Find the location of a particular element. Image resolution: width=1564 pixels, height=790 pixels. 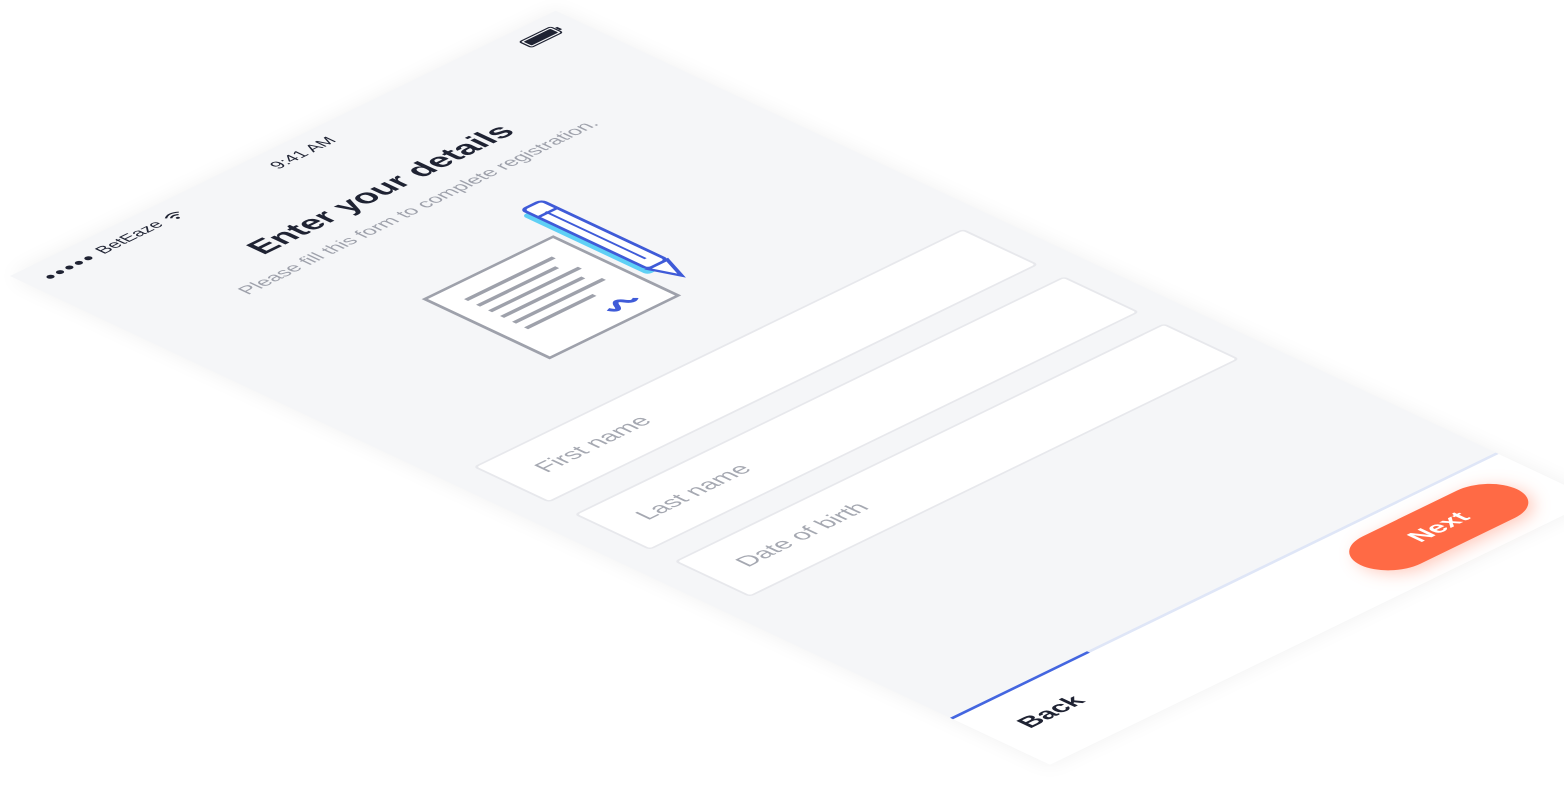

document-pencil-illustration is located at coordinates (553, 280).